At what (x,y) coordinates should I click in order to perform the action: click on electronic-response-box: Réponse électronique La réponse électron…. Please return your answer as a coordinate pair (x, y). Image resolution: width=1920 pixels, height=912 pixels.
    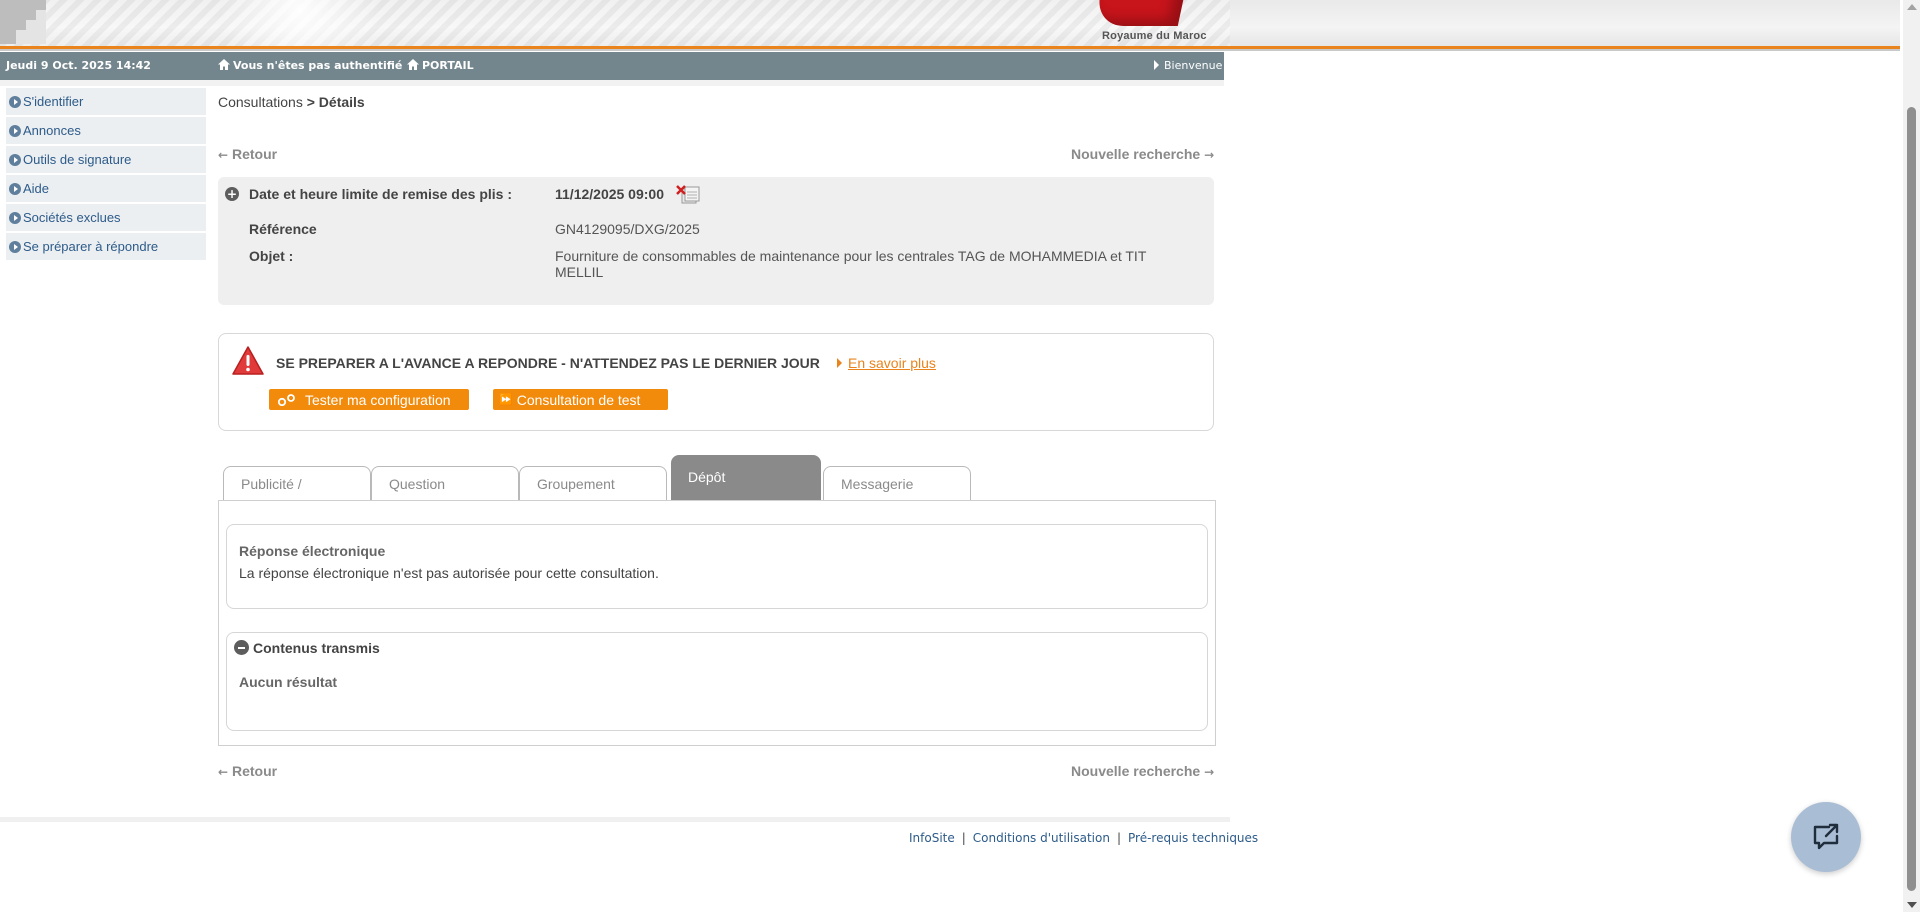
    Looking at the image, I should click on (717, 566).